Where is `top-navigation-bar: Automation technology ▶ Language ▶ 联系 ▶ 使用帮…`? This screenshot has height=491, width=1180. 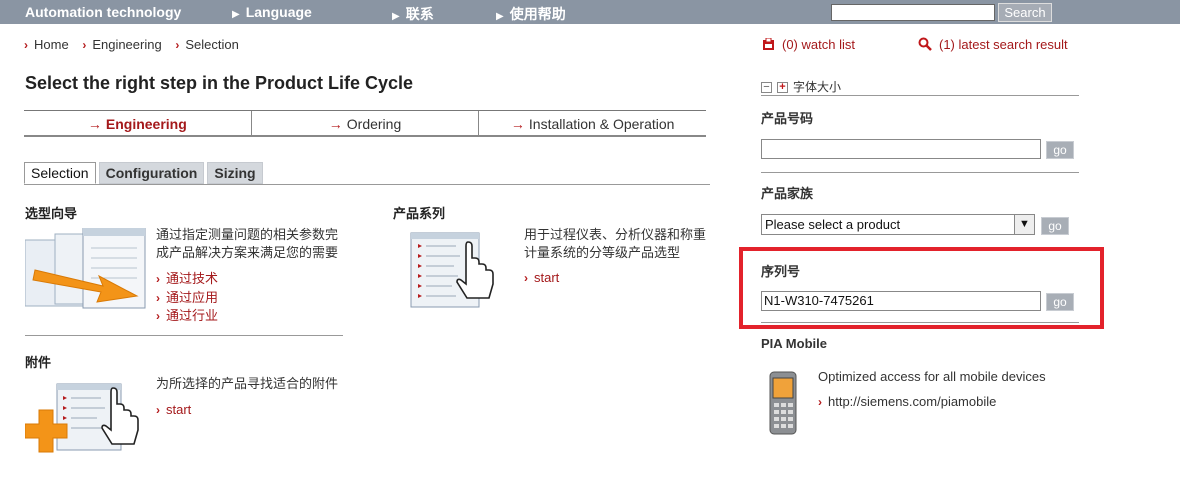
top-navigation-bar: Automation technology ▶ Language ▶ 联系 ▶ 使用帮… is located at coordinates (590, 12).